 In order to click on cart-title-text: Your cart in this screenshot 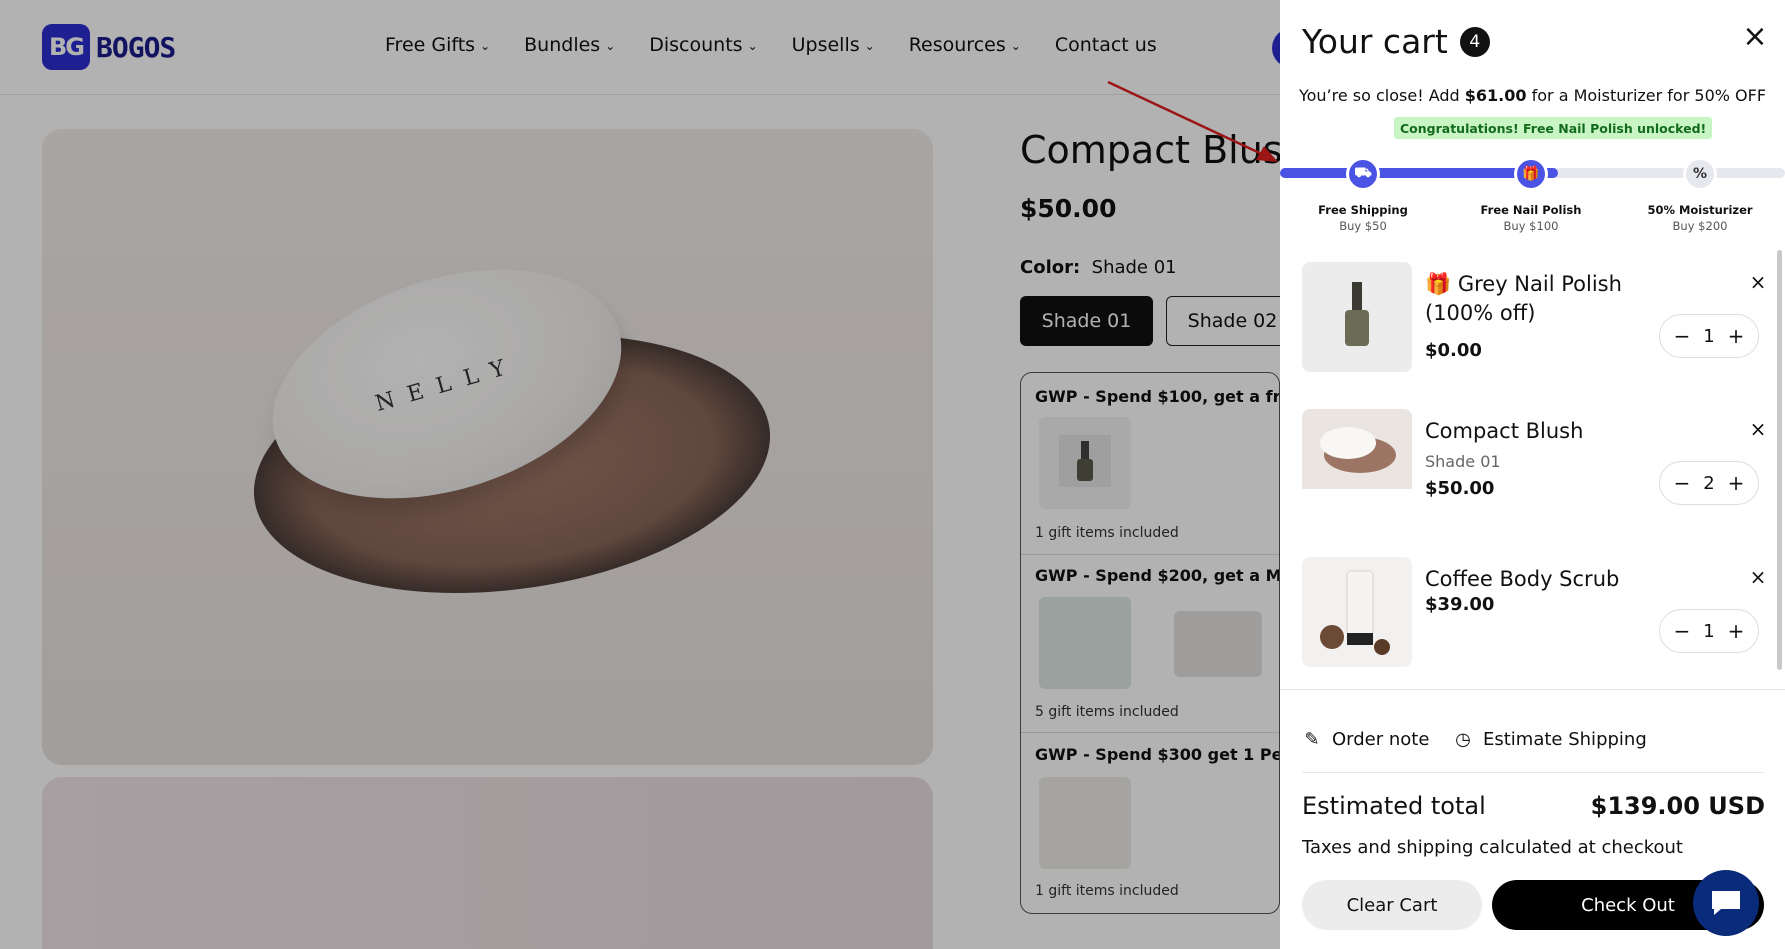, I will do `click(1375, 41)`.